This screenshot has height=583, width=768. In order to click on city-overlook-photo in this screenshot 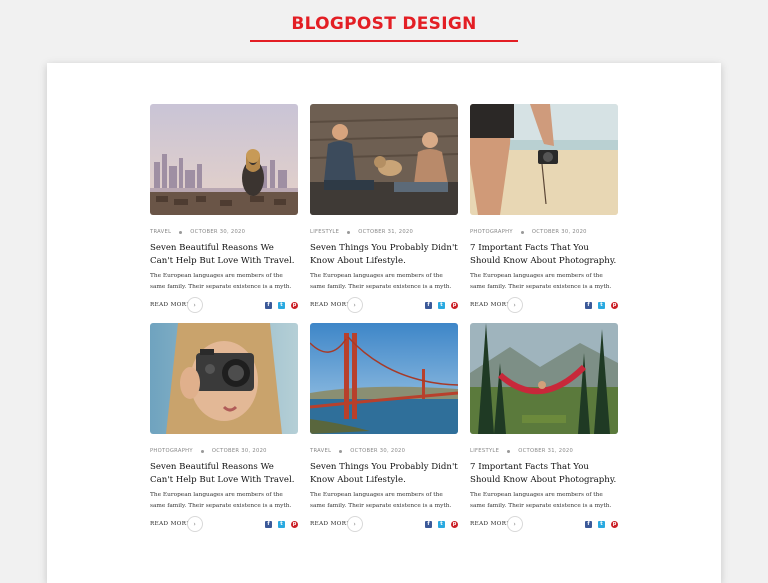, I will do `click(224, 159)`.